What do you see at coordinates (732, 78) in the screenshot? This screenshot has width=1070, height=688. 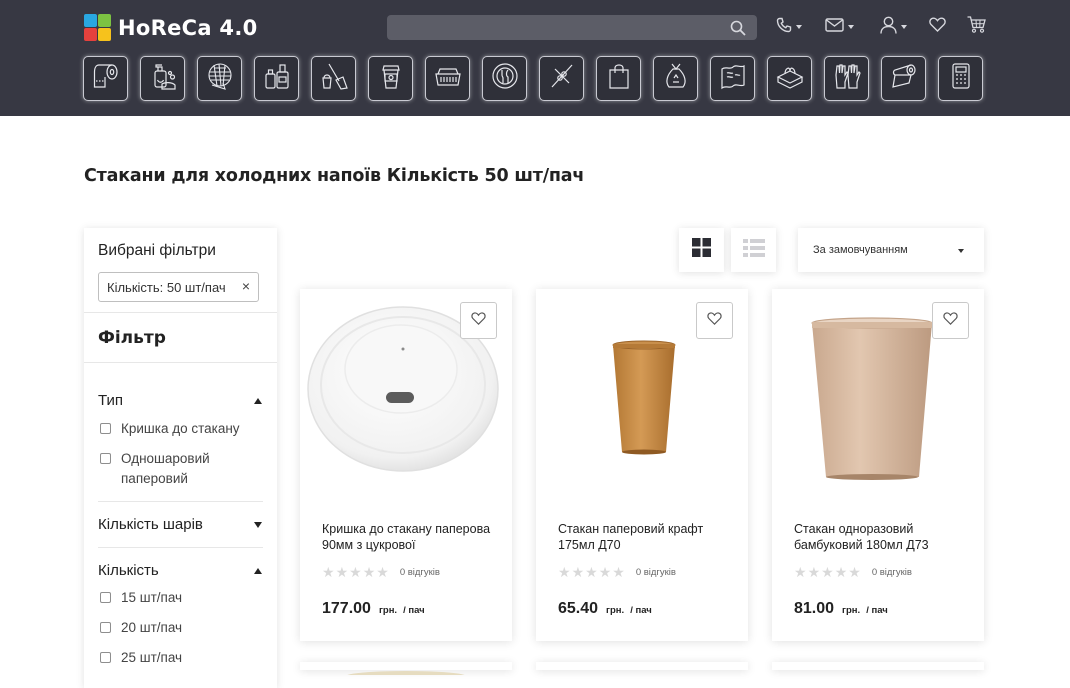 I see `category-cloths` at bounding box center [732, 78].